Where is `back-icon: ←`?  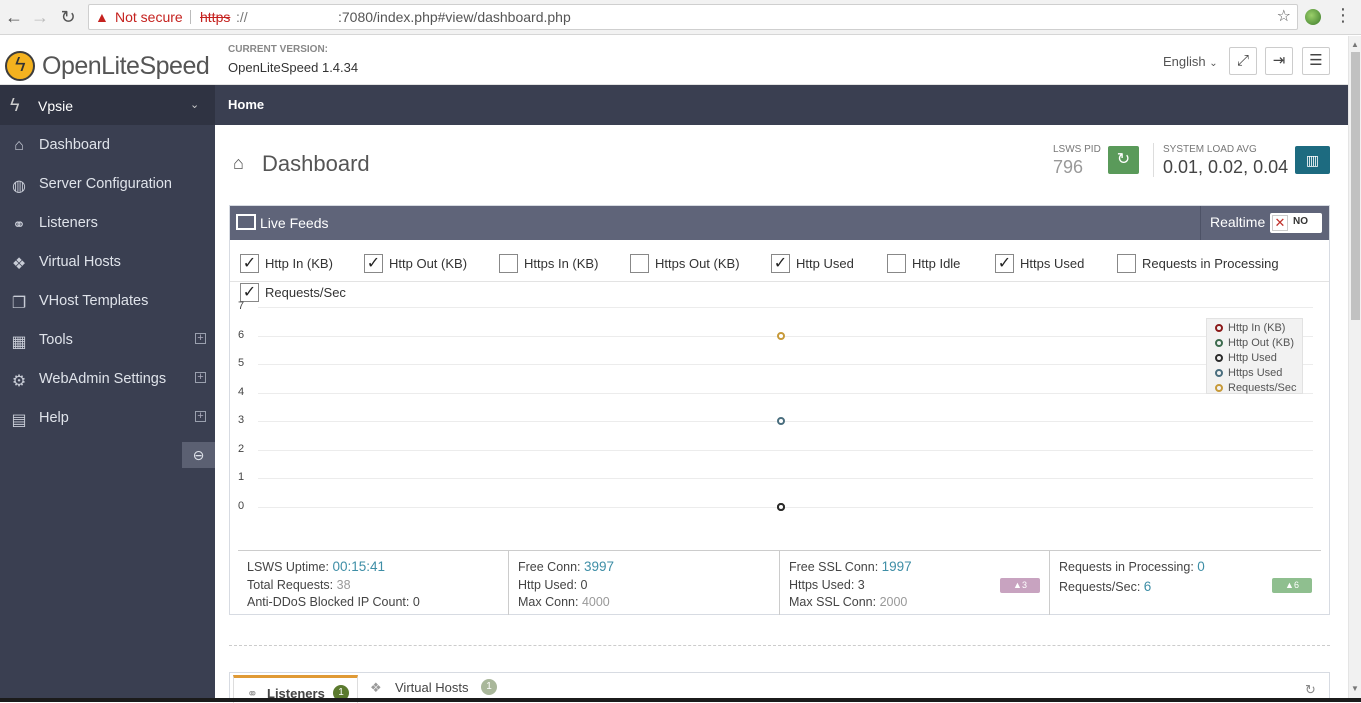
back-icon: ← is located at coordinates (14, 17).